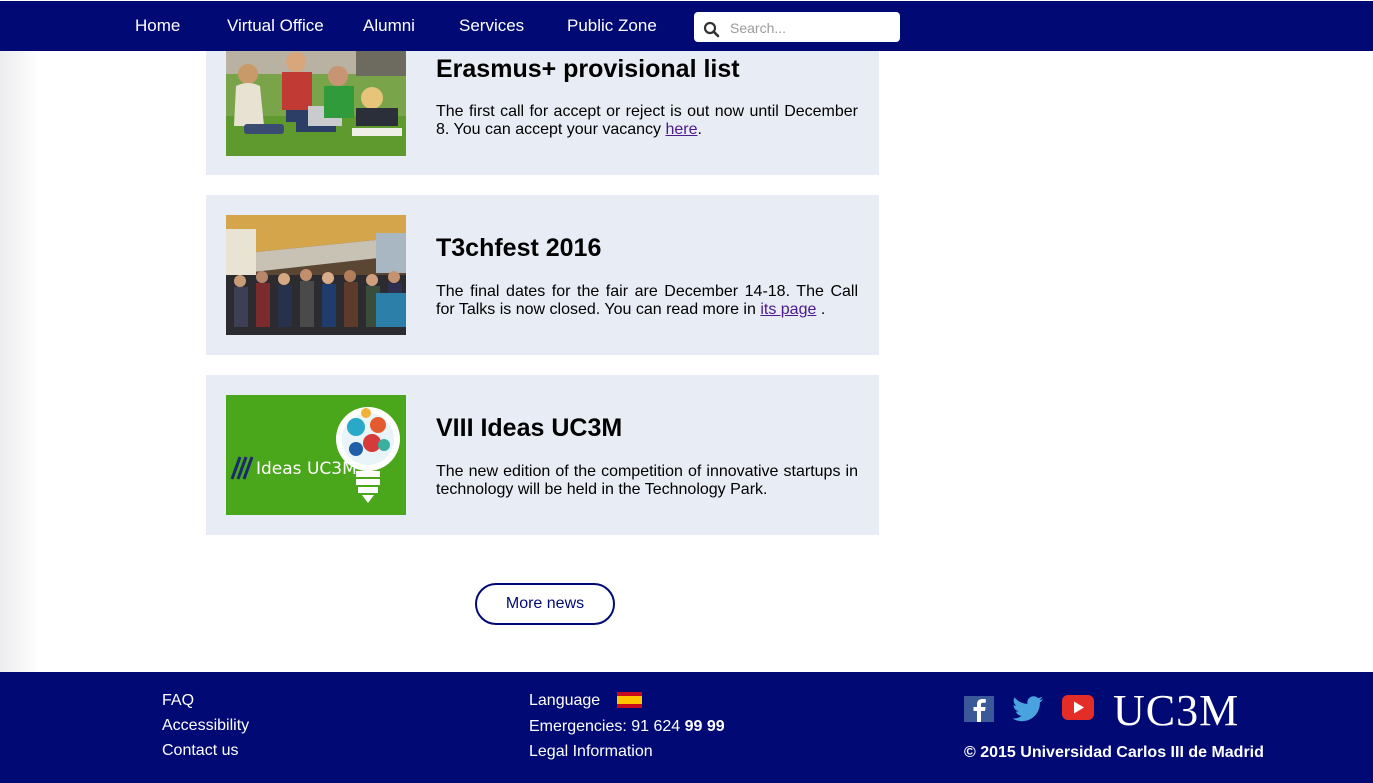 This screenshot has width=1373, height=783. What do you see at coordinates (629, 700) in the screenshot?
I see `spain-flag-icon` at bounding box center [629, 700].